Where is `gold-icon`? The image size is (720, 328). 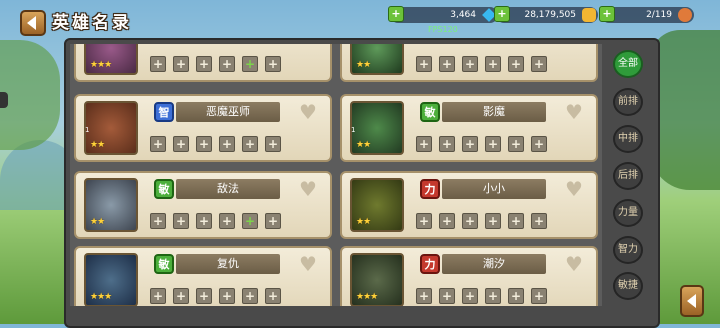 gold-icon is located at coordinates (589, 15).